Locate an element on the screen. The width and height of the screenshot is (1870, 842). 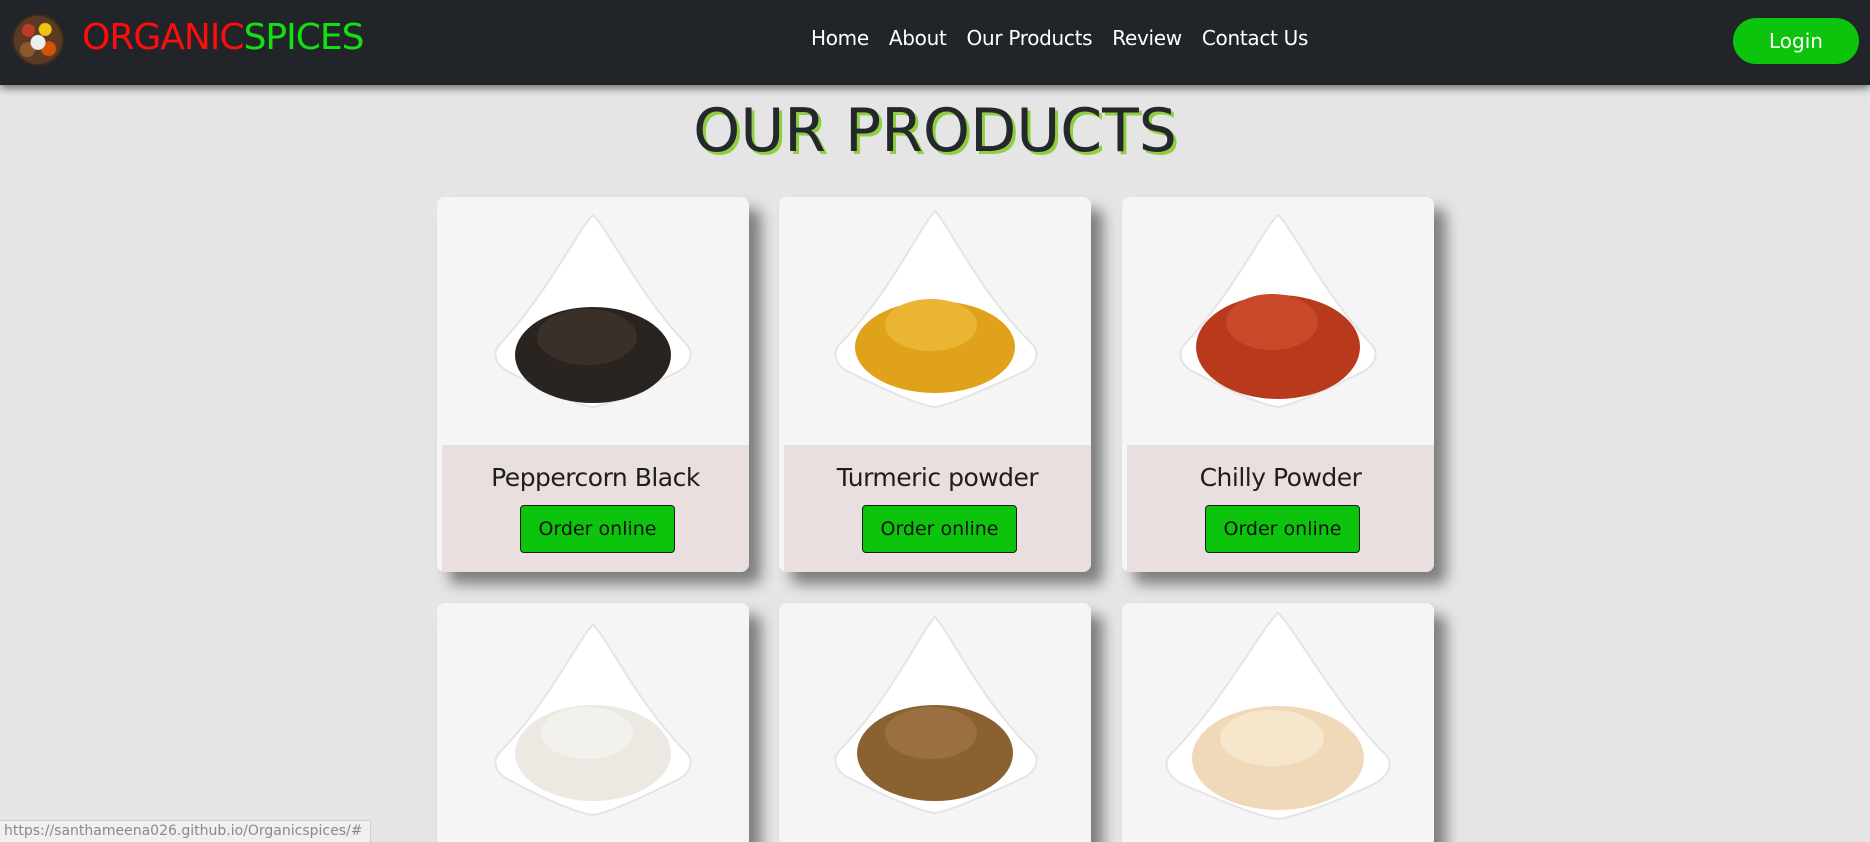
product-card: Chilly Powder Order online is located at coordinates (1278, 384).